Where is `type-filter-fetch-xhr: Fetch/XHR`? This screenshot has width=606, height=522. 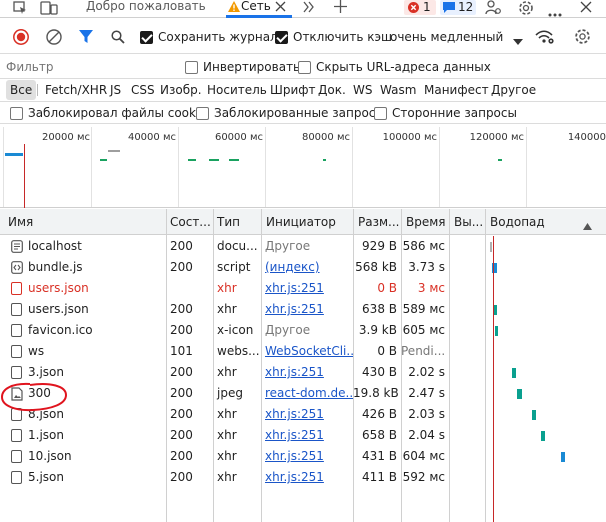
type-filter-fetch-xhr: Fetch/XHR is located at coordinates (76, 90).